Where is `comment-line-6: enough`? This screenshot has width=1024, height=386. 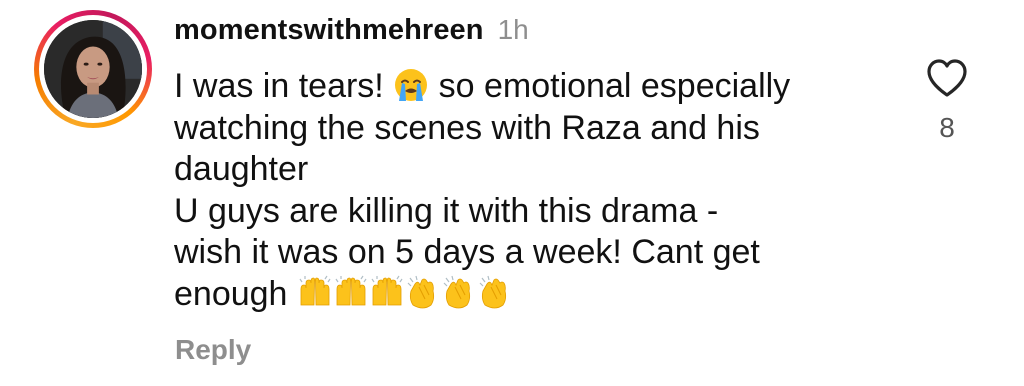
comment-line-6: enough is located at coordinates (534, 295).